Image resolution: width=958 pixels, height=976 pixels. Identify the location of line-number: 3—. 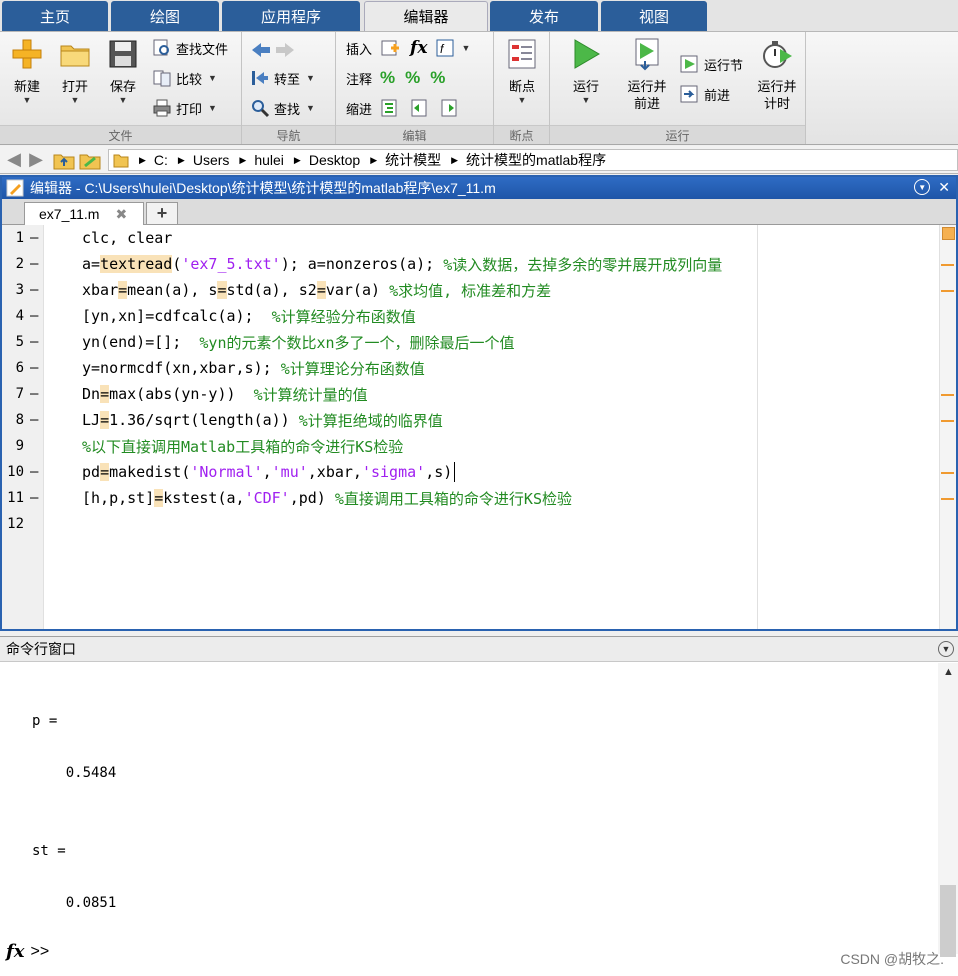
(23, 290).